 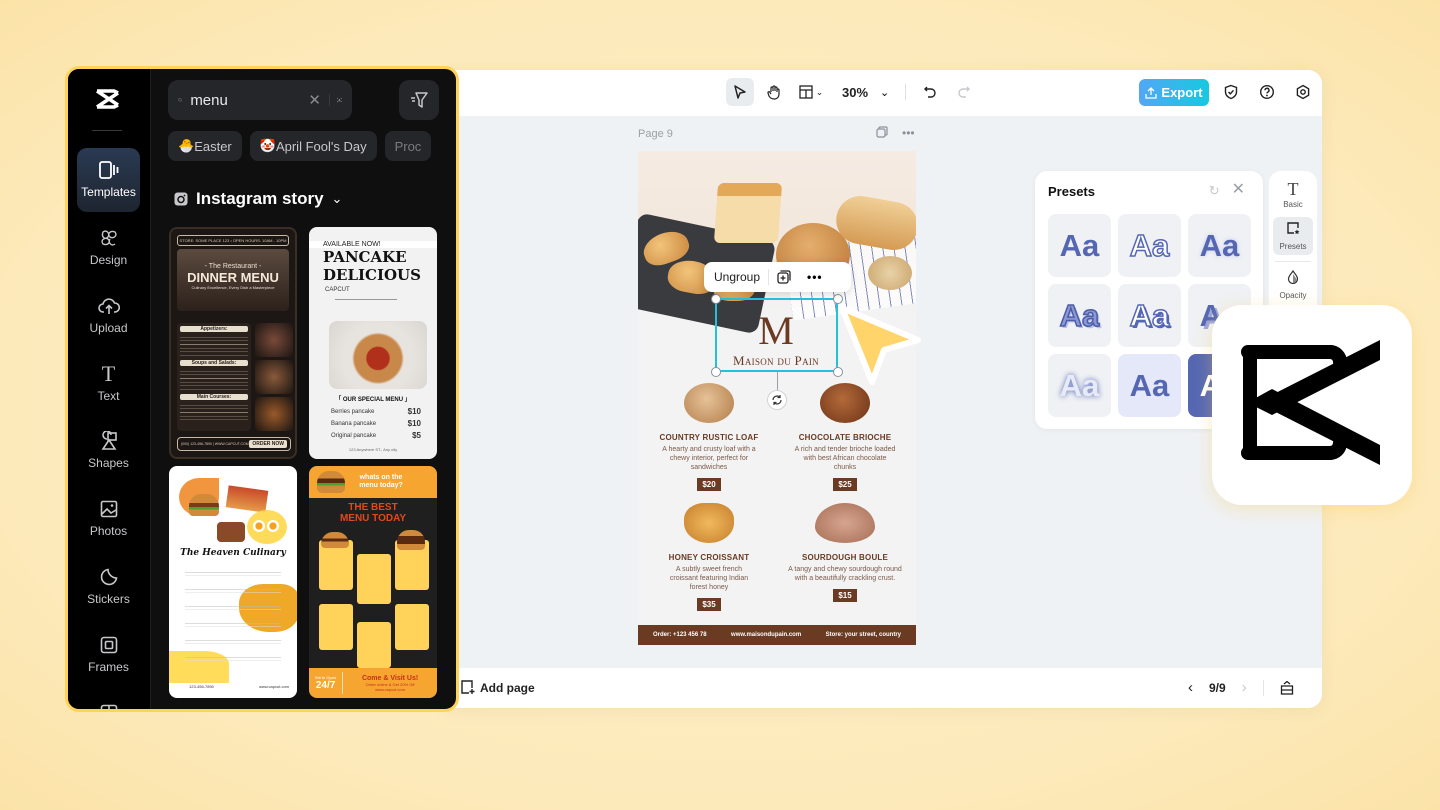 What do you see at coordinates (468, 687) in the screenshot?
I see `add-page-icon` at bounding box center [468, 687].